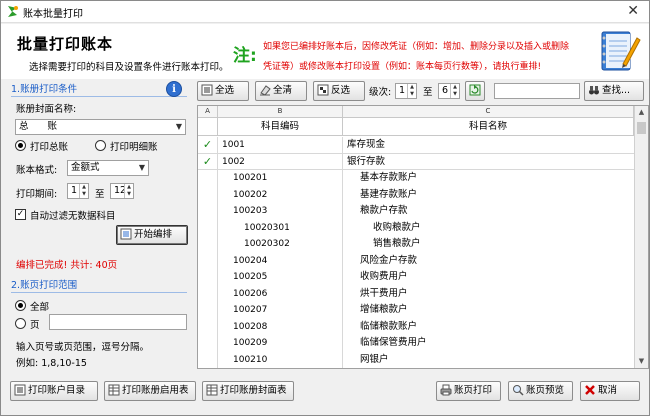  What do you see at coordinates (78, 191) in the screenshot?
I see `period-from-spinner: 1 ▲ ▼` at bounding box center [78, 191].